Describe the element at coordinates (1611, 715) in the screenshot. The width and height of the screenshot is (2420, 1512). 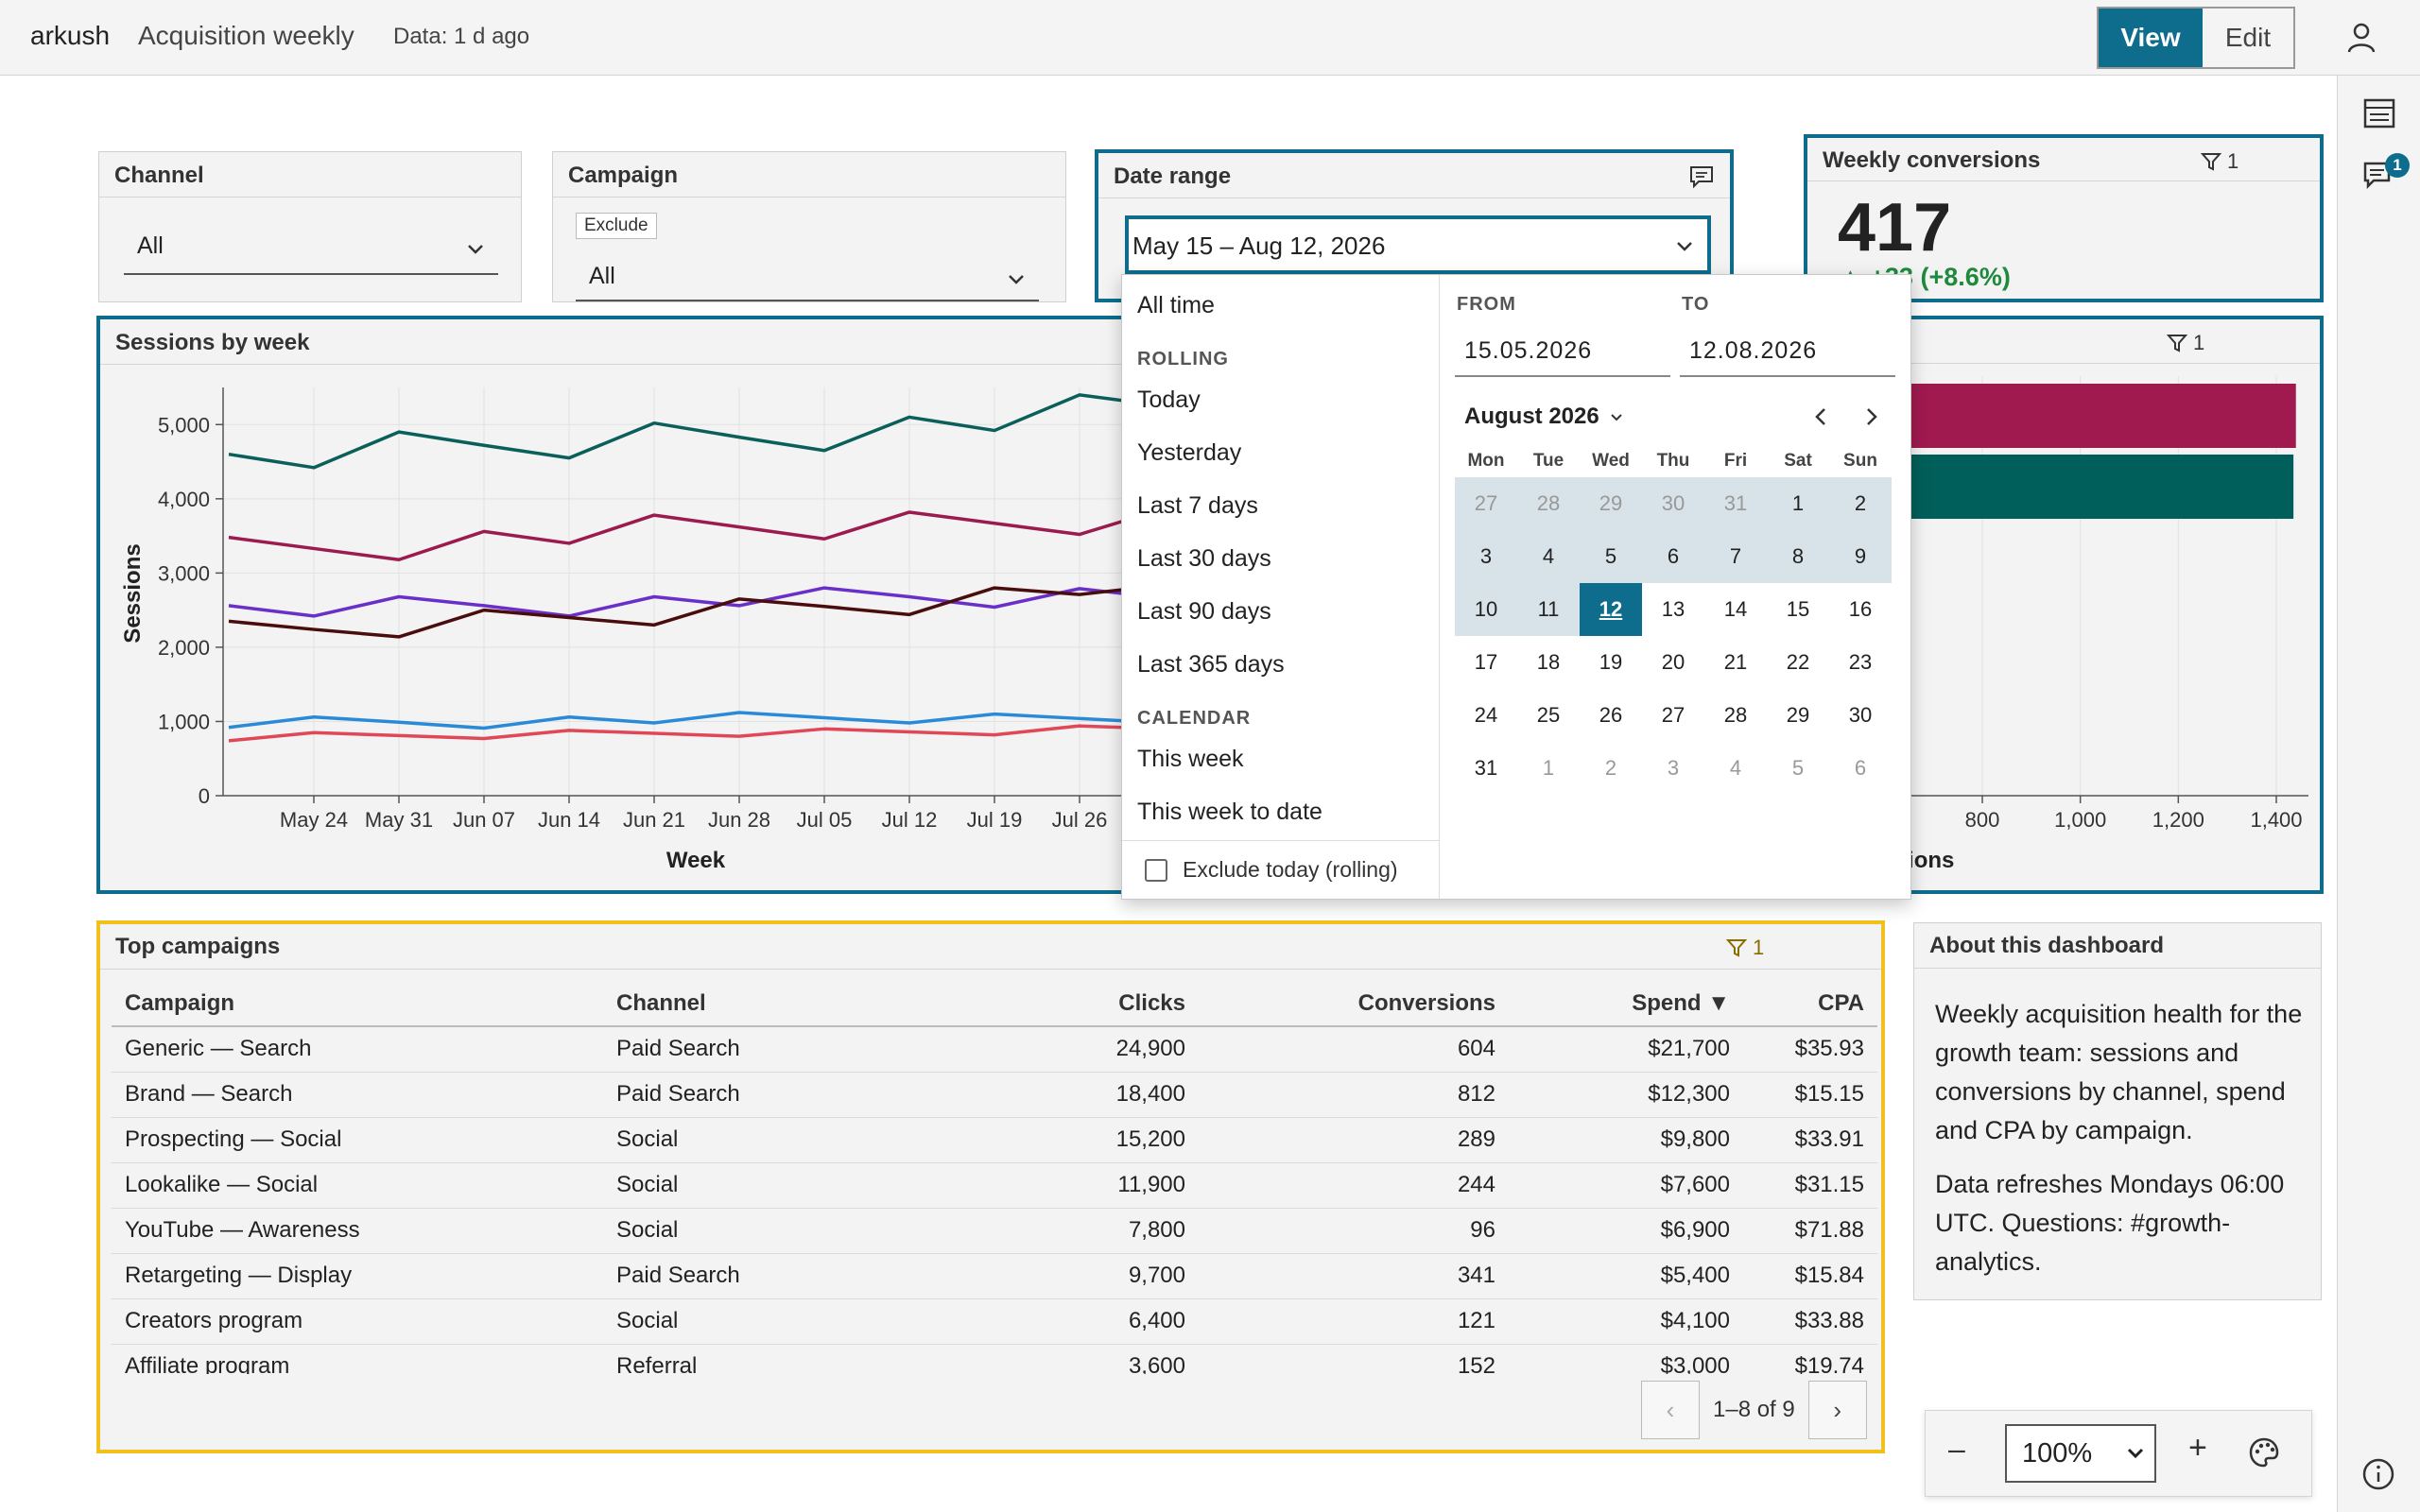
I see `calendar-day: 26` at that location.